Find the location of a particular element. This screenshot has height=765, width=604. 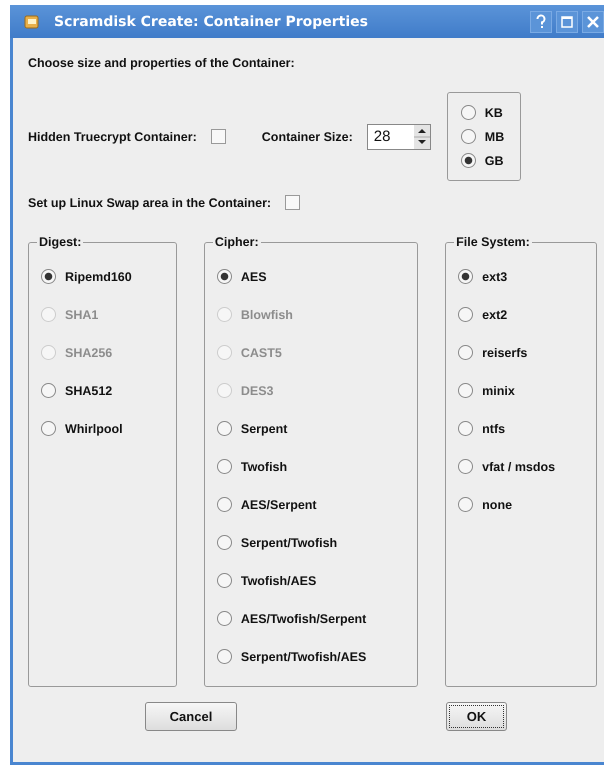

option-label: AES is located at coordinates (253, 277).